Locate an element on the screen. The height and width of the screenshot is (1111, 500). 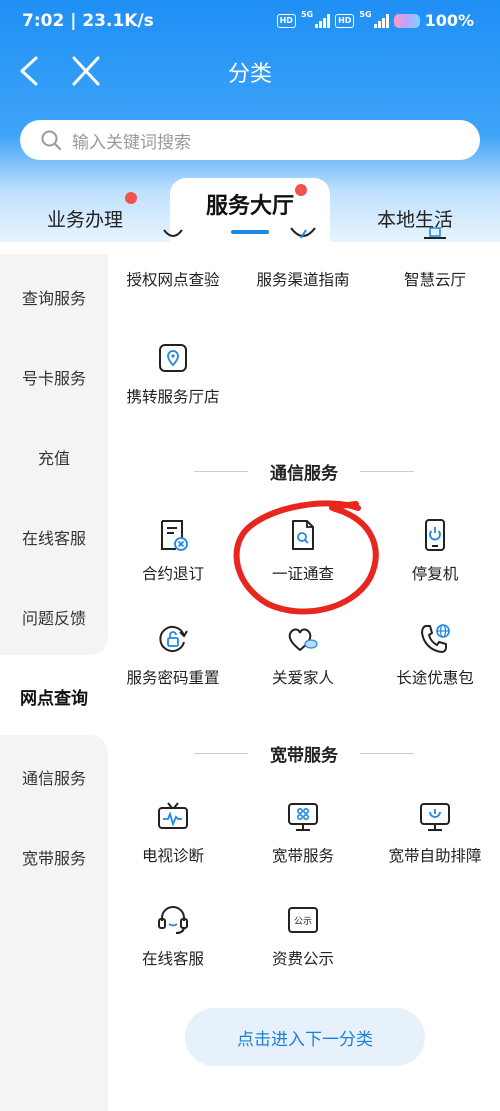
service-broadband-self-repair: 宽带自助排障 is located at coordinates (435, 833).